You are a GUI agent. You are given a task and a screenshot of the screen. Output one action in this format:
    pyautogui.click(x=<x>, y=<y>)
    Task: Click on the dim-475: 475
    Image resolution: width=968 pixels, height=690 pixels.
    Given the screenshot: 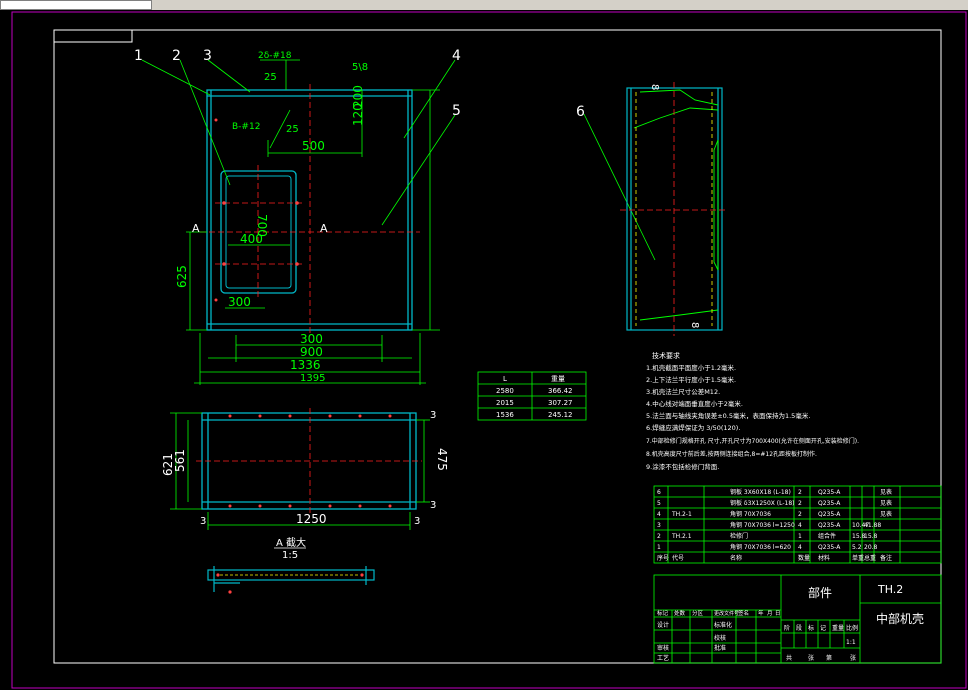 What is the action you would take?
    pyautogui.click(x=442, y=459)
    